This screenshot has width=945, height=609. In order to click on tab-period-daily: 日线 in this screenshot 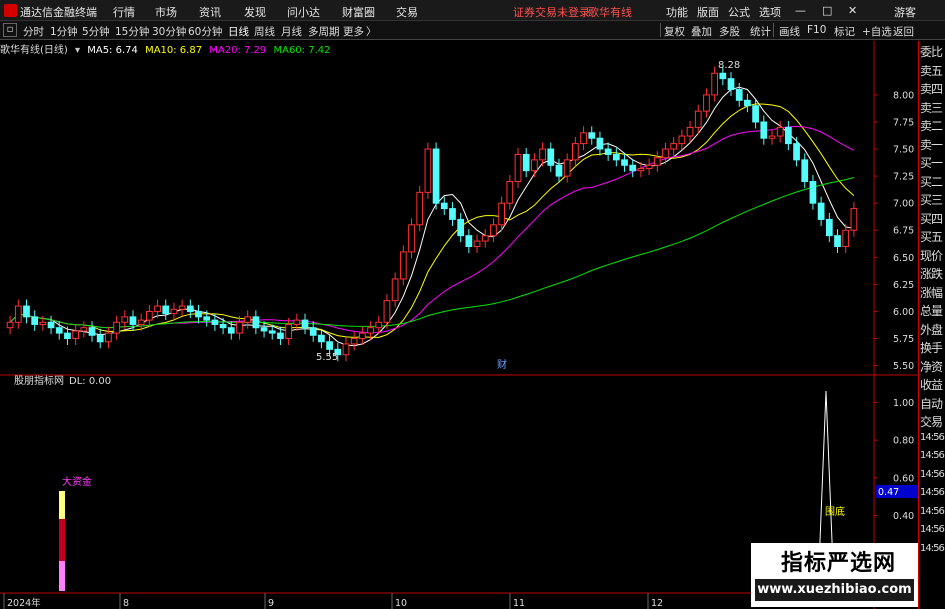, I will do `click(238, 31)`.